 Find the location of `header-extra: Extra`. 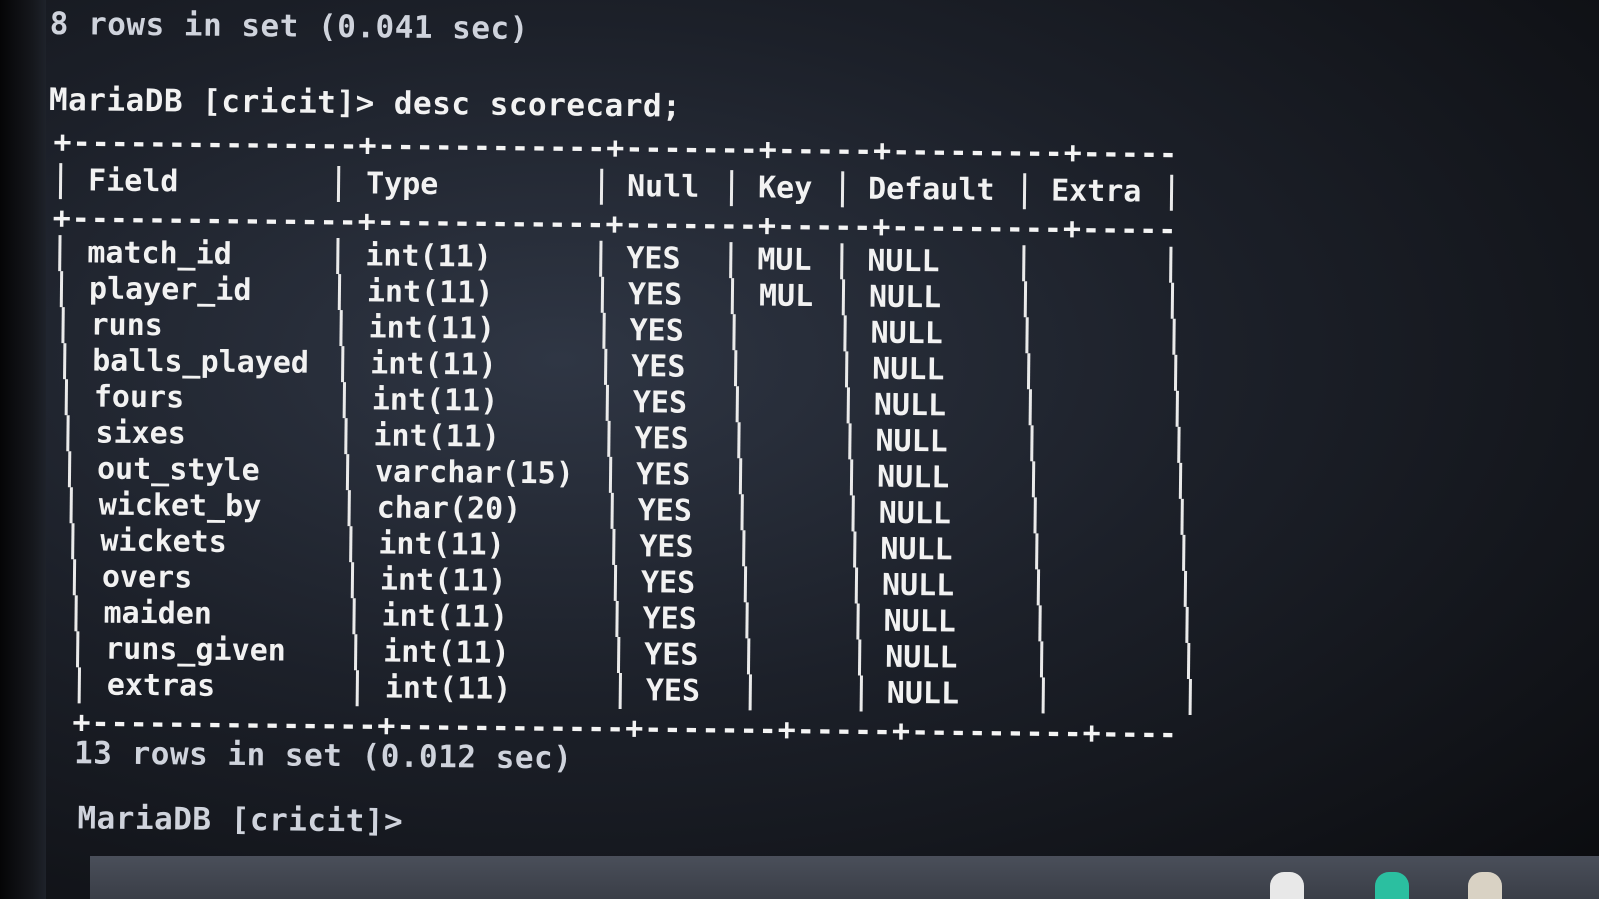

header-extra: Extra is located at coordinates (1096, 191).